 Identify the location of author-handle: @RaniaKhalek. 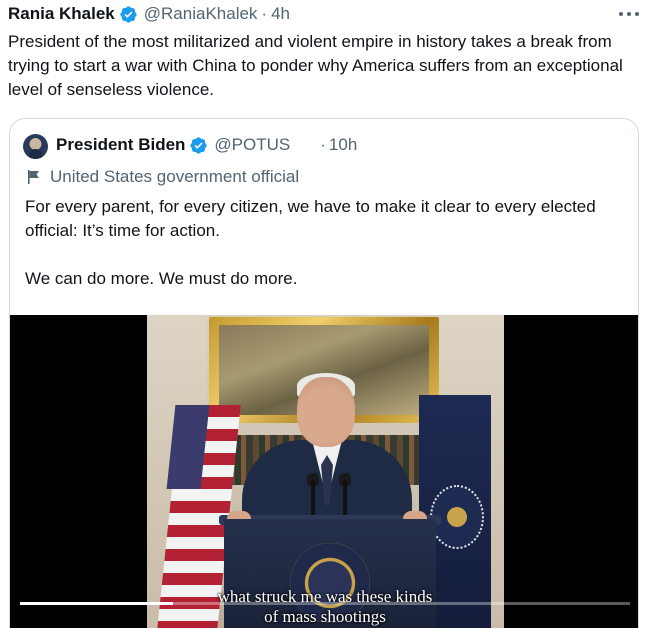
(201, 14).